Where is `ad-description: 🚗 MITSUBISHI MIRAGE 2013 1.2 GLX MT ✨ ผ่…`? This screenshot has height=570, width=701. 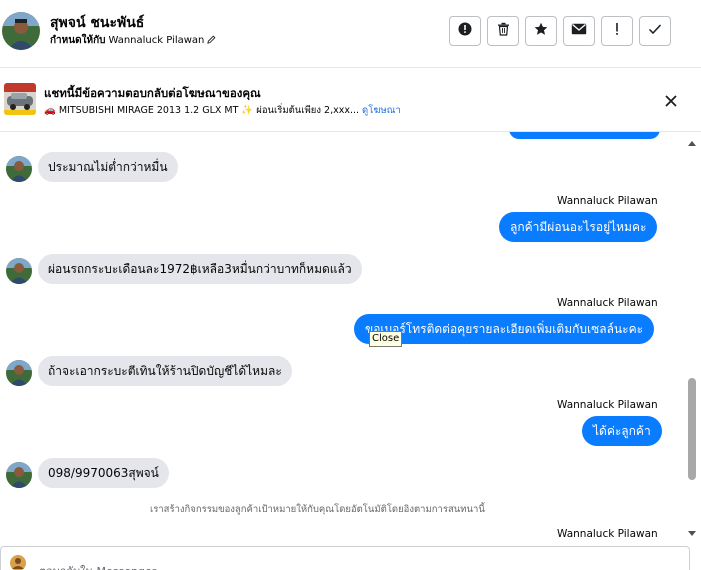 ad-description: 🚗 MITSUBISHI MIRAGE 2013 1.2 GLX MT ✨ ผ่… is located at coordinates (222, 110).